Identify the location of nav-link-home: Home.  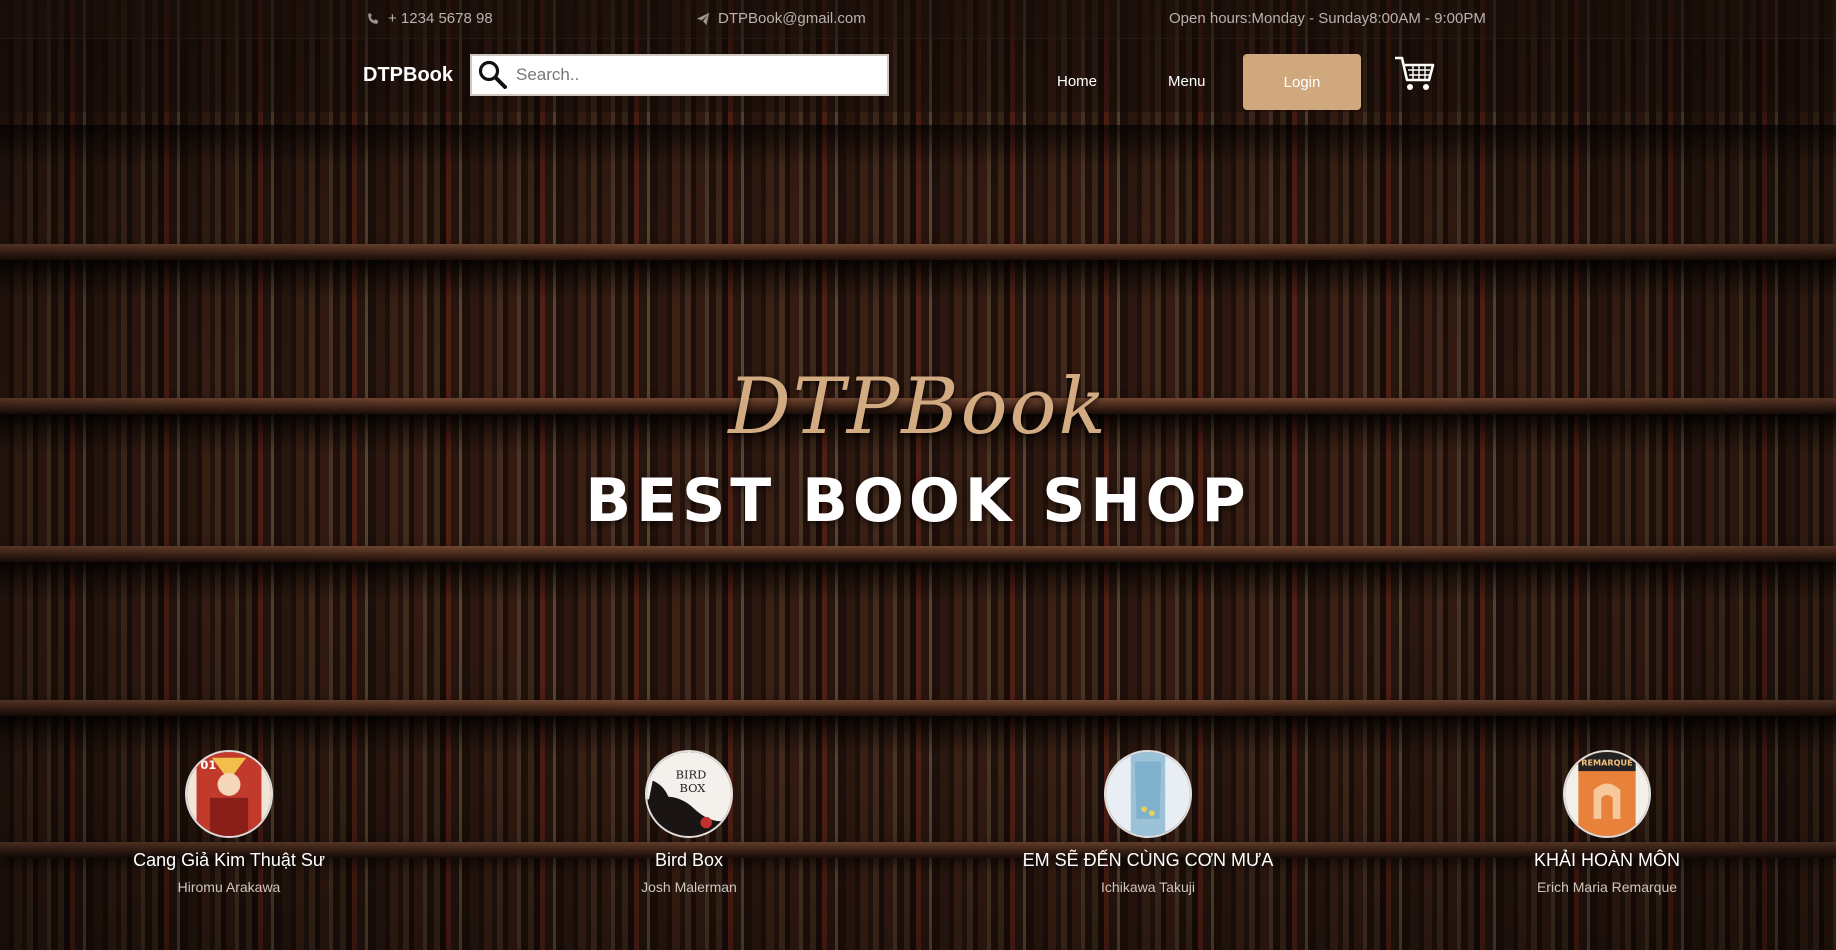
(1077, 81).